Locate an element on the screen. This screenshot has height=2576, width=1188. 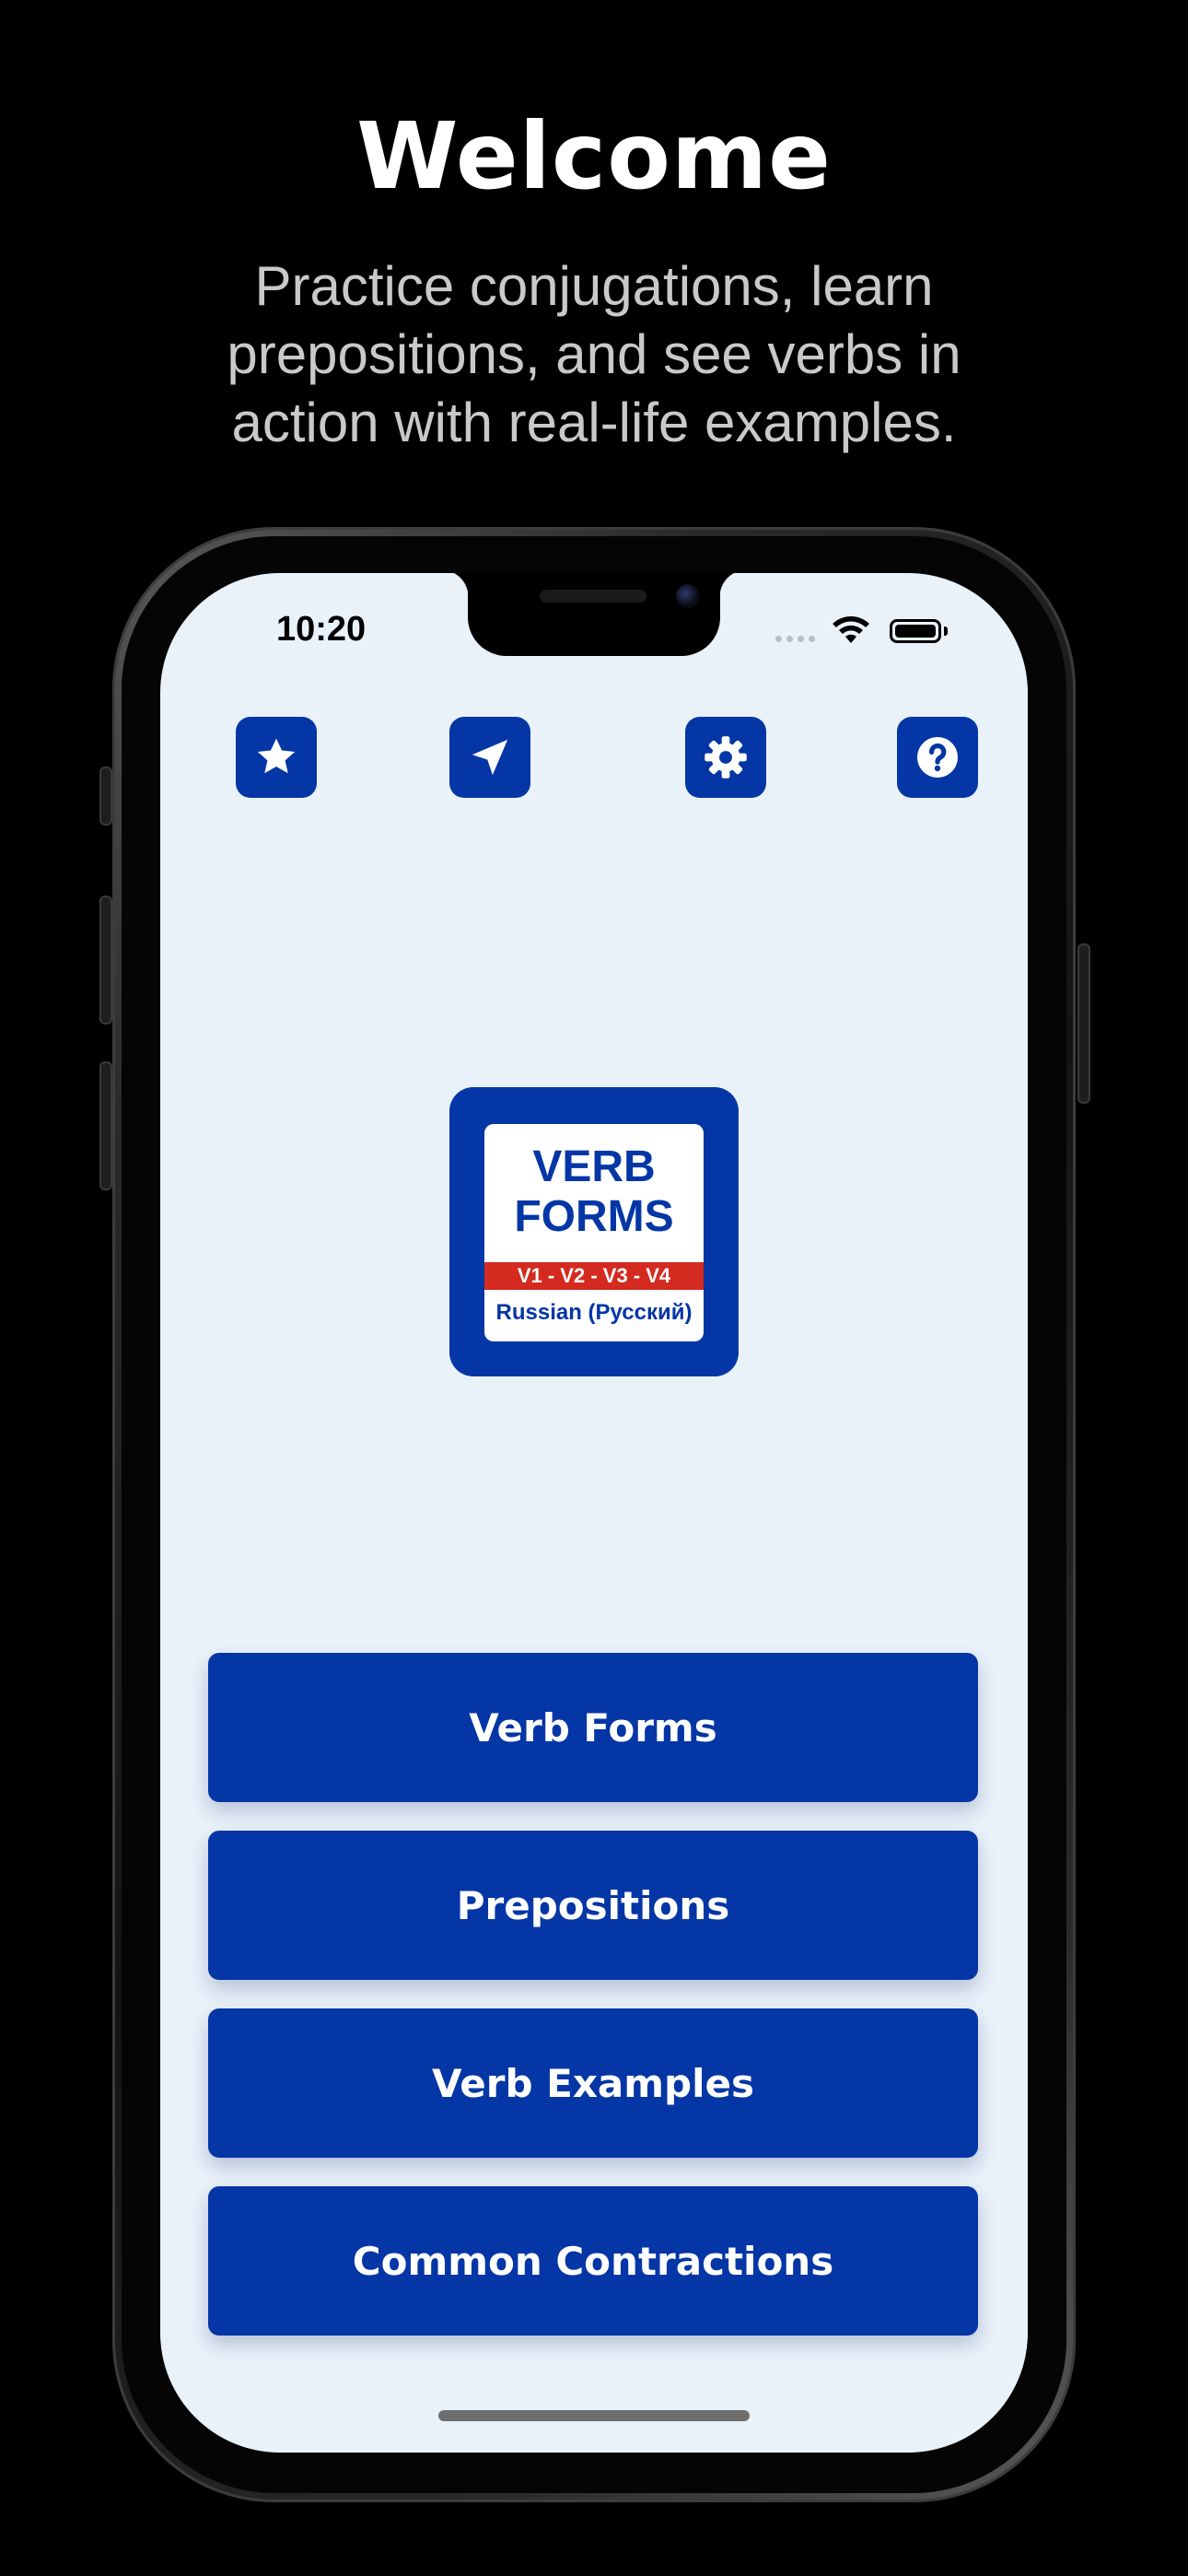
promo-title: Welcome is located at coordinates (594, 156).